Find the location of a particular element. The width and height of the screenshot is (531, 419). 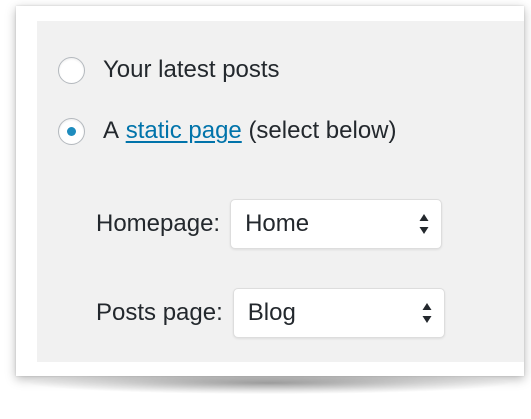

posts-page-row: Posts page: Blog is located at coordinates (270, 313).